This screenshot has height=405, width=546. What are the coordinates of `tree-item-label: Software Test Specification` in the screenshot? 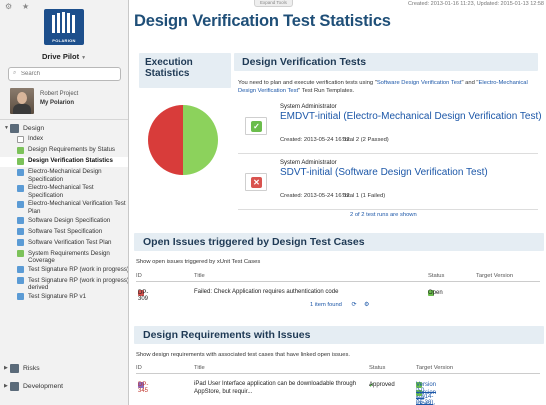 It's located at (65, 231).